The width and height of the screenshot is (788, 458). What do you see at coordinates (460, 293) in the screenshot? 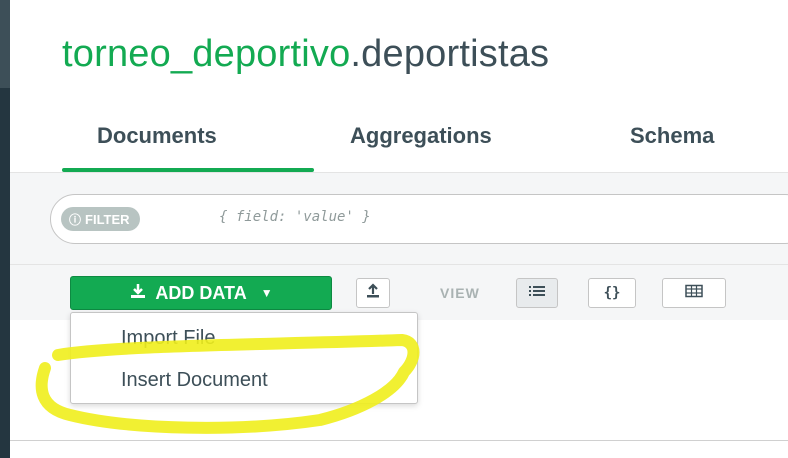
I see `view-label: VIEW` at bounding box center [460, 293].